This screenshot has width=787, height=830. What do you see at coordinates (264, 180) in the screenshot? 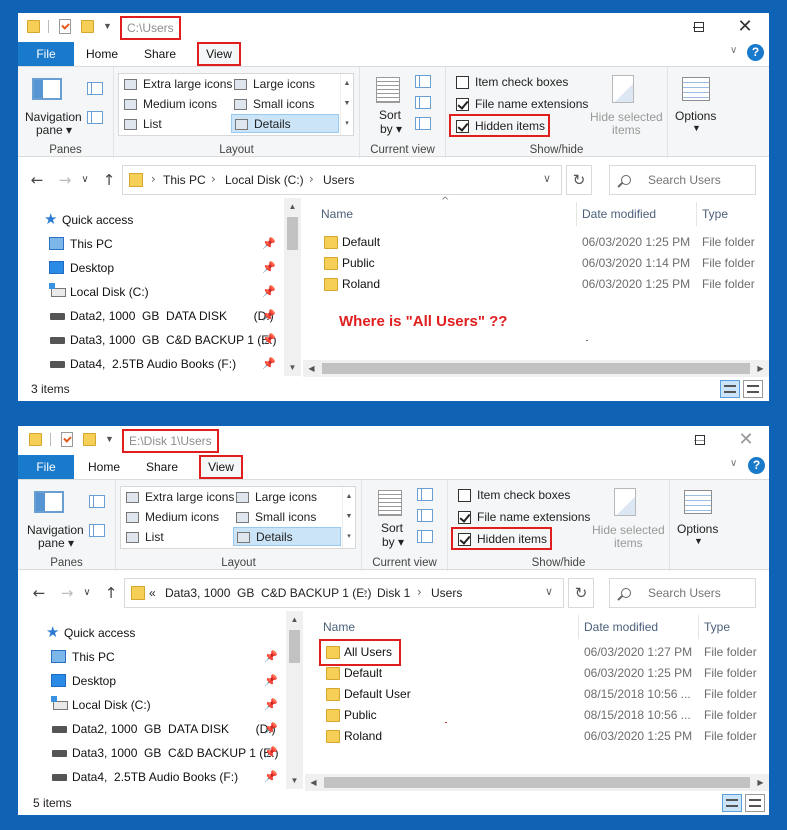
I see `breadcrumb-local-disk-c: Local Disk (C:)` at bounding box center [264, 180].